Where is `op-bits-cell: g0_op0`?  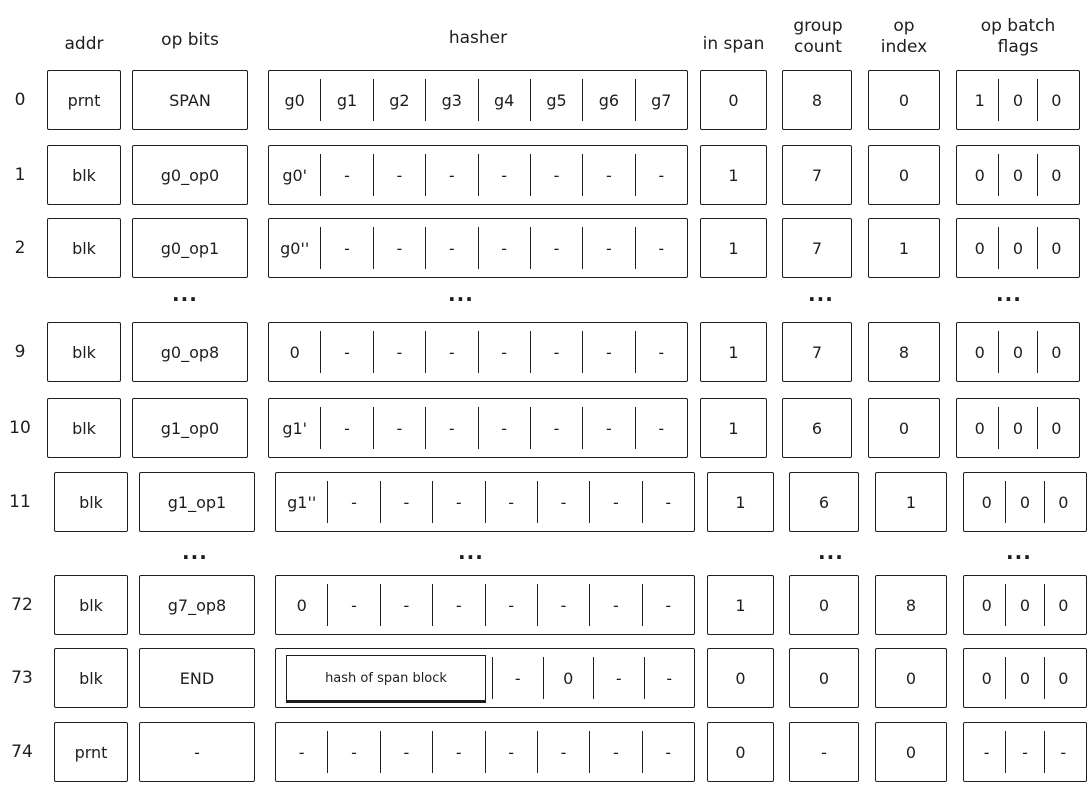 op-bits-cell: g0_op0 is located at coordinates (190, 175).